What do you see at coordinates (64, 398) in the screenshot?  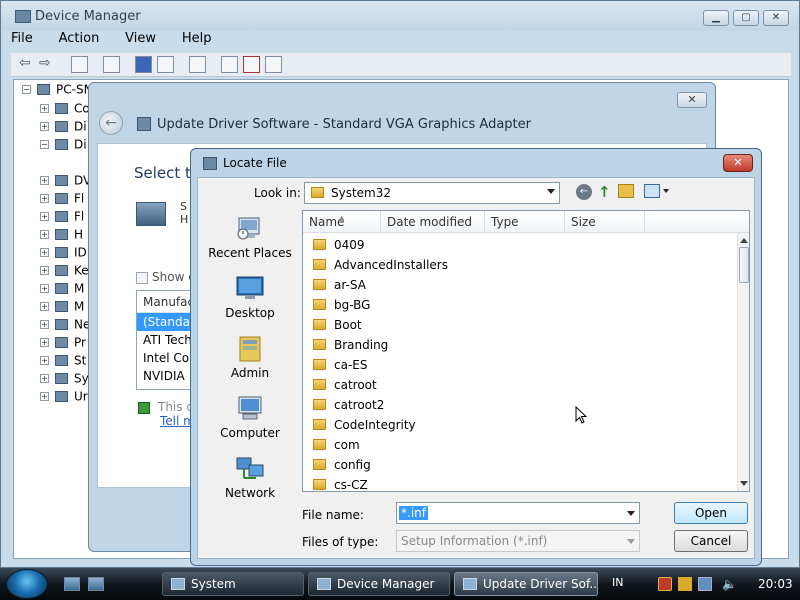 I see `tree-item: + Ur` at bounding box center [64, 398].